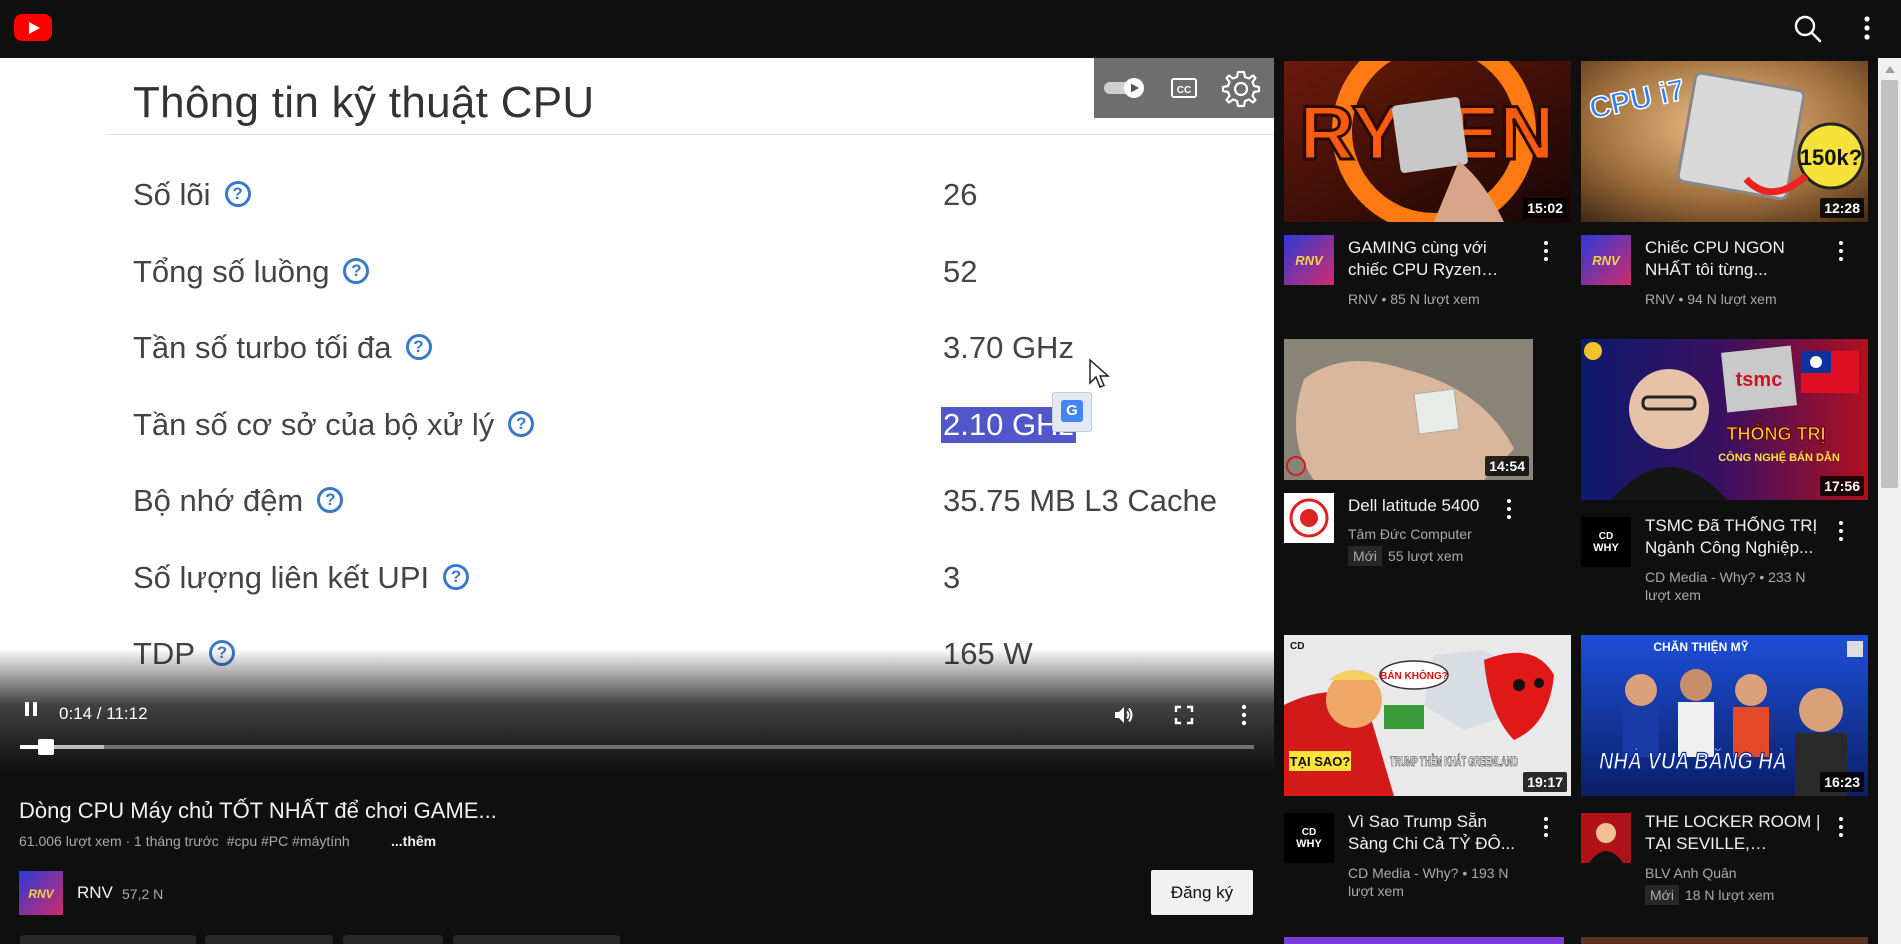 This screenshot has height=944, width=1901. Describe the element at coordinates (637, 354) in the screenshot. I see `spec-row: Tần số turbo tối đa? 3.70 GHz` at that location.